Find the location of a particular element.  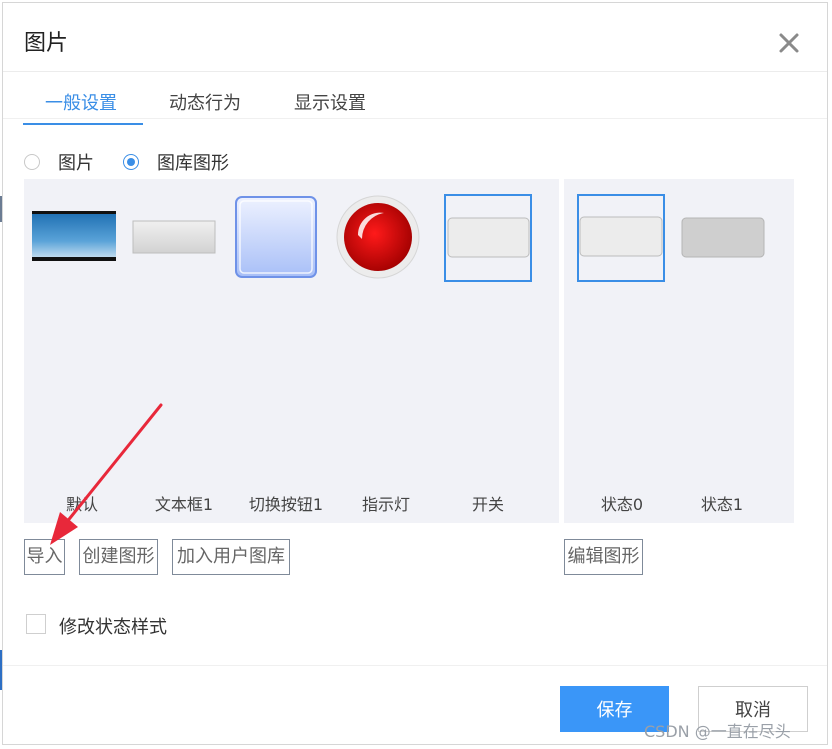

radio-gallery-shape-circle is located at coordinates (131, 162).